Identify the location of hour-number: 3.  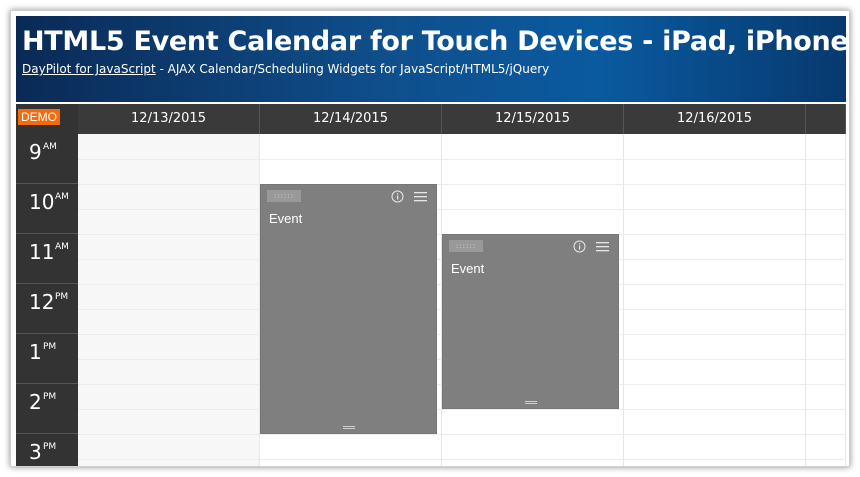
(35, 452).